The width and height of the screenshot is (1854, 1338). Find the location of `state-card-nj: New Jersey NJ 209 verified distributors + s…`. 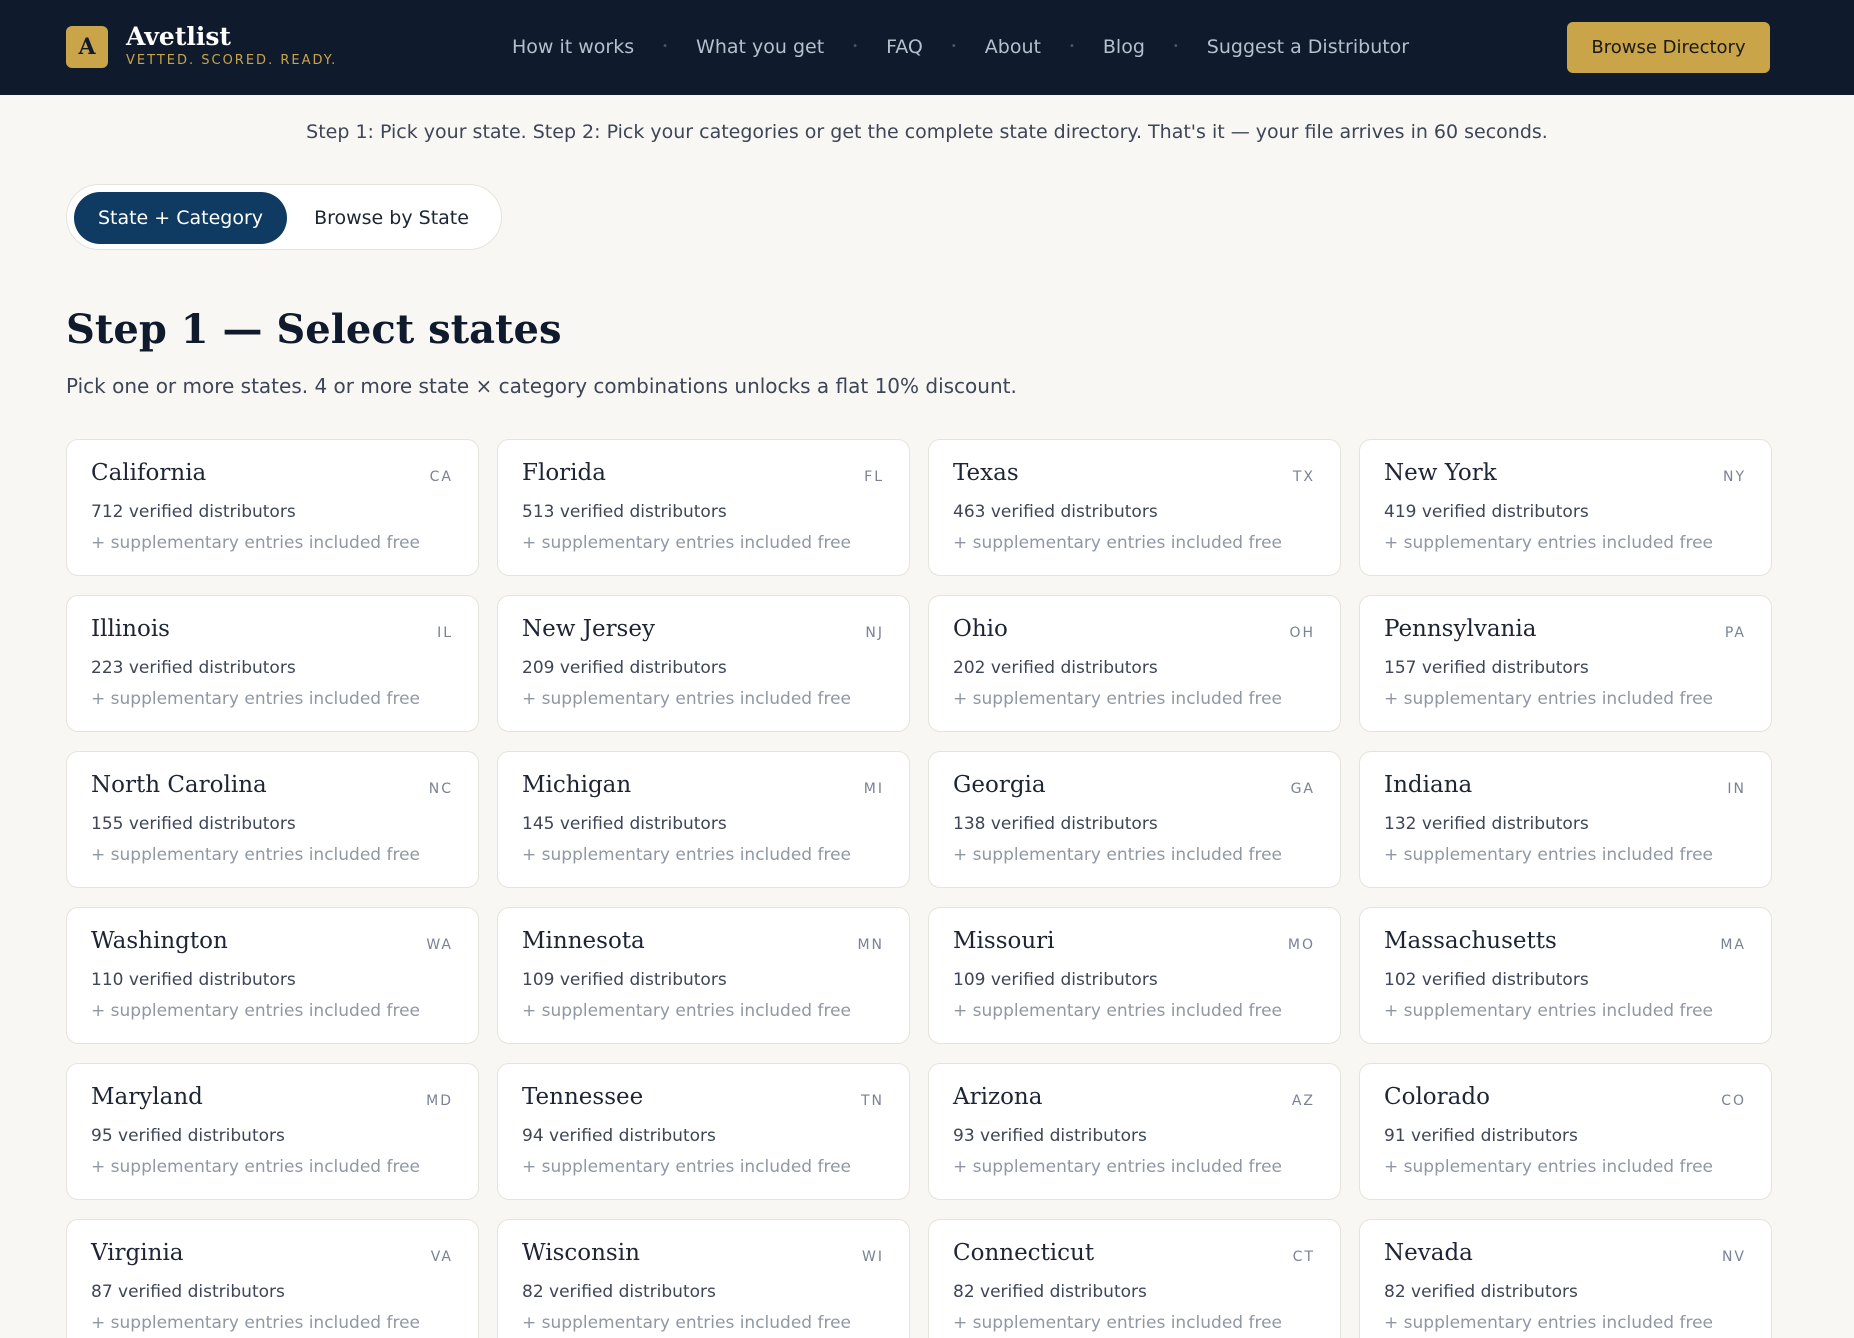

state-card-nj: New Jersey NJ 209 verified distributors + s… is located at coordinates (703, 663).